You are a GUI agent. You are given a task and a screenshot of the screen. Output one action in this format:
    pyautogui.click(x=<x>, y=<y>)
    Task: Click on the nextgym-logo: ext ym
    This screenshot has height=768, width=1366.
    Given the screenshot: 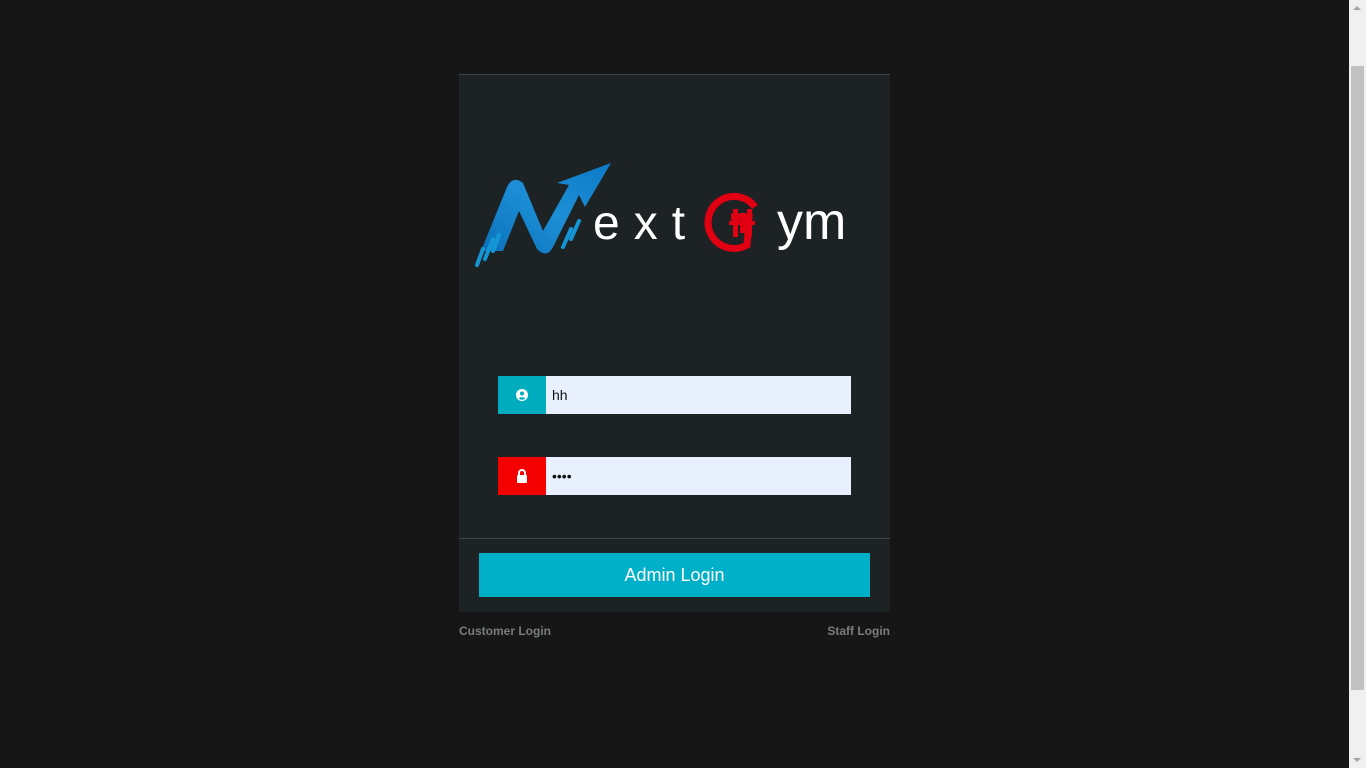 What is the action you would take?
    pyautogui.click(x=660, y=215)
    